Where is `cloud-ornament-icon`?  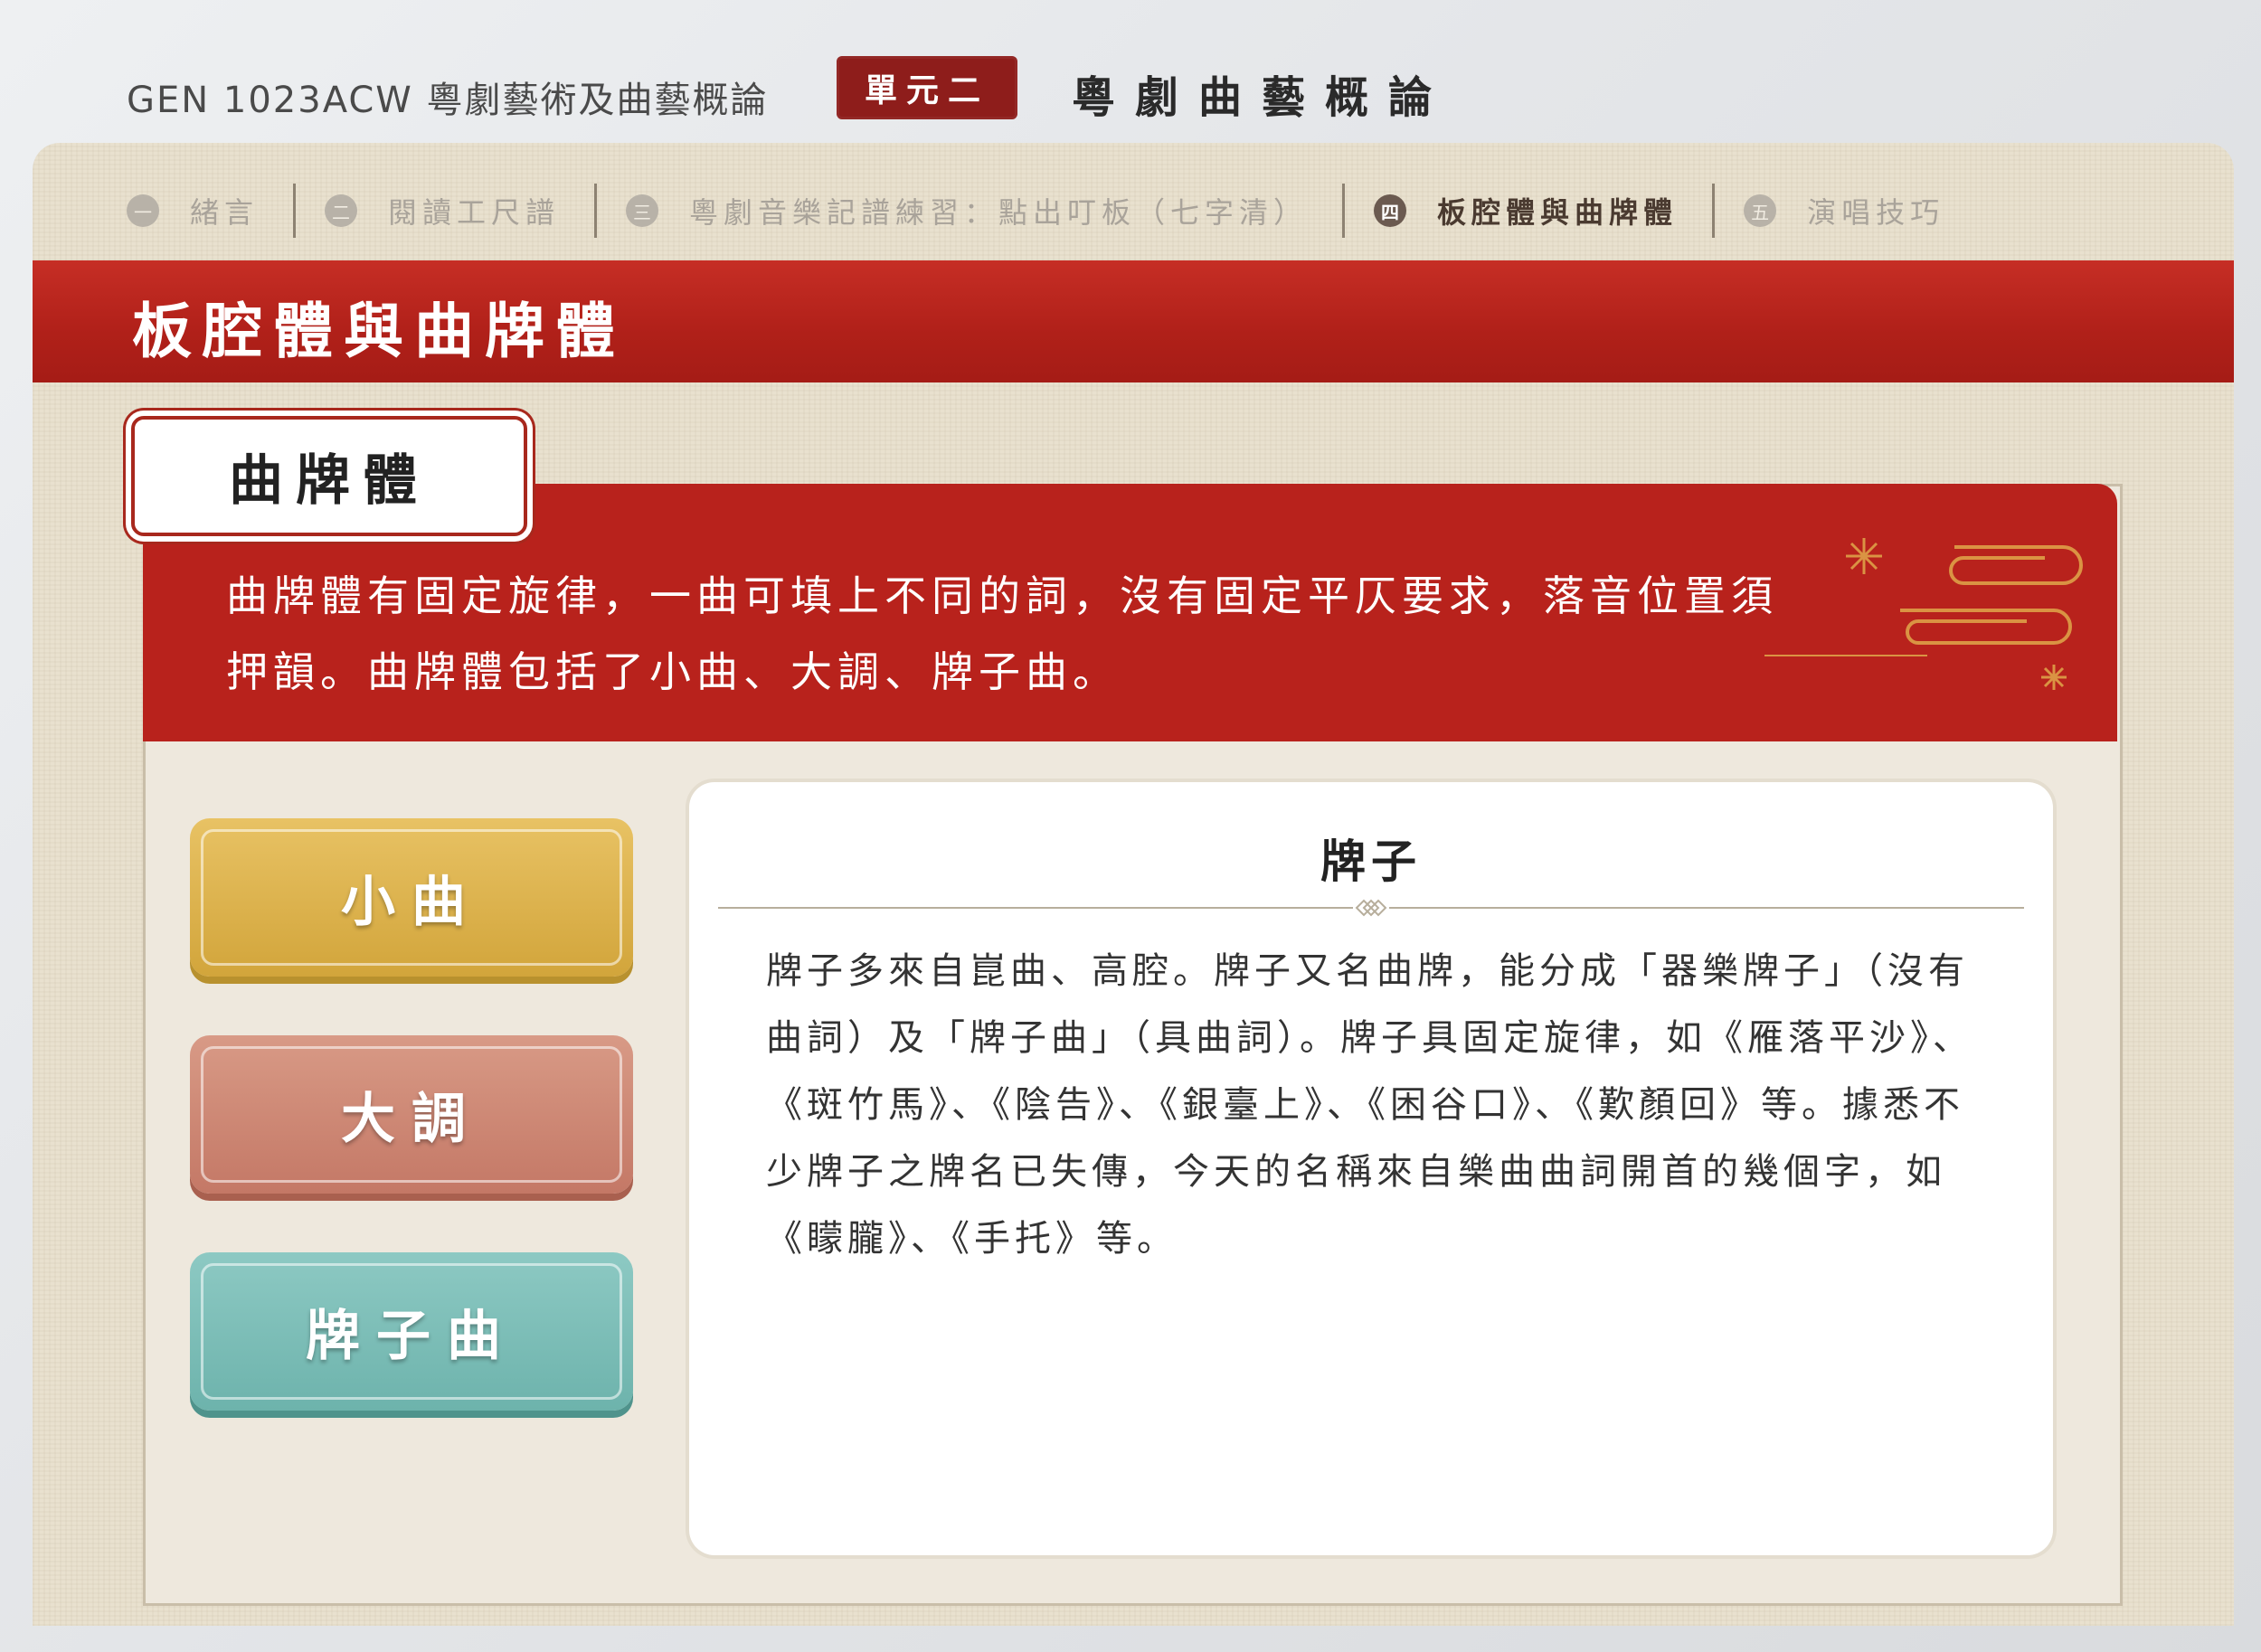 cloud-ornament-icon is located at coordinates (1923, 614).